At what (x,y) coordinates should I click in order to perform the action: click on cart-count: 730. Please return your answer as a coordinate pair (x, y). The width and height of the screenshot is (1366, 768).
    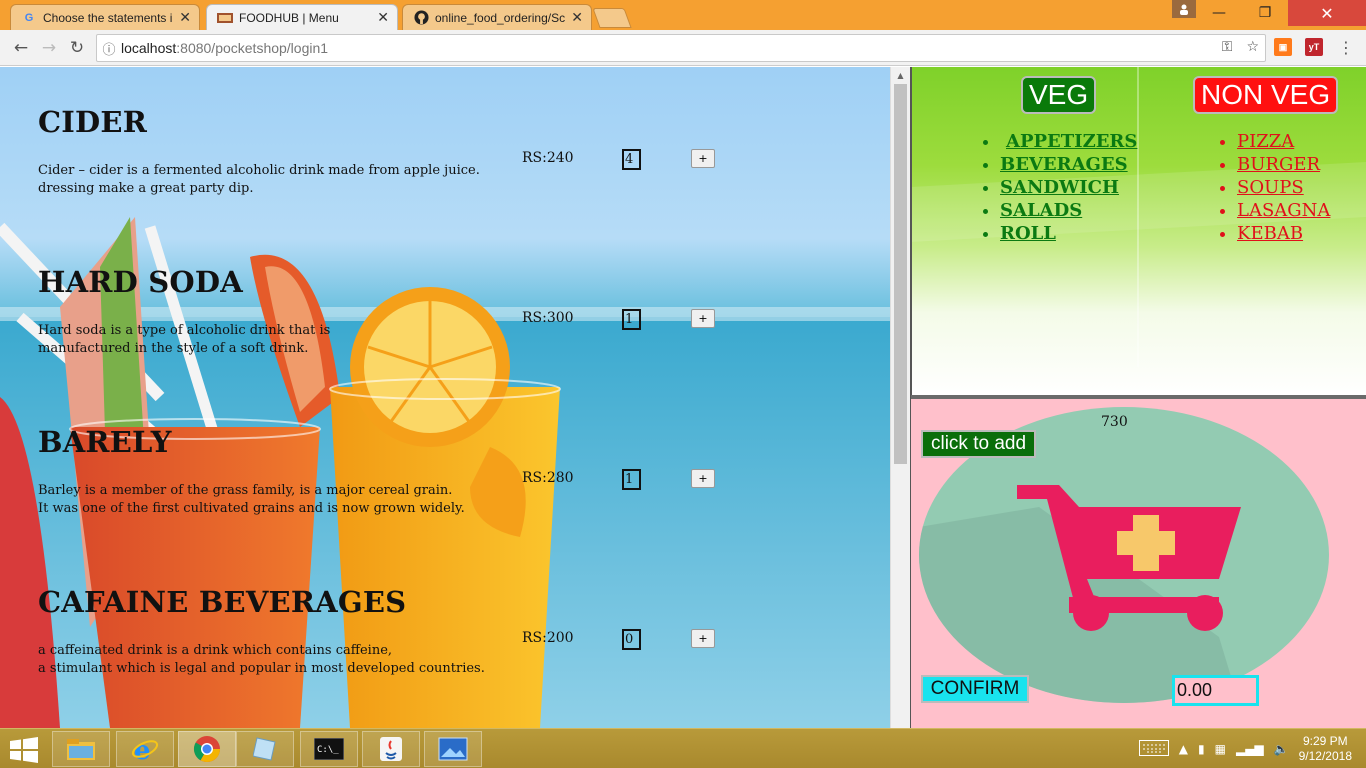
    Looking at the image, I should click on (1114, 422).